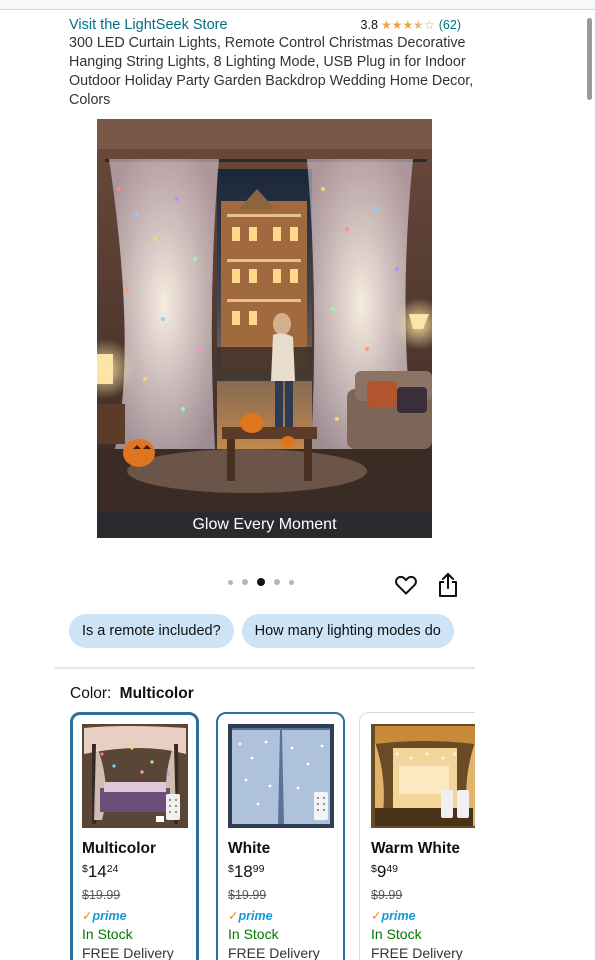  What do you see at coordinates (381, 871) in the screenshot?
I see `price-dollars: 9` at bounding box center [381, 871].